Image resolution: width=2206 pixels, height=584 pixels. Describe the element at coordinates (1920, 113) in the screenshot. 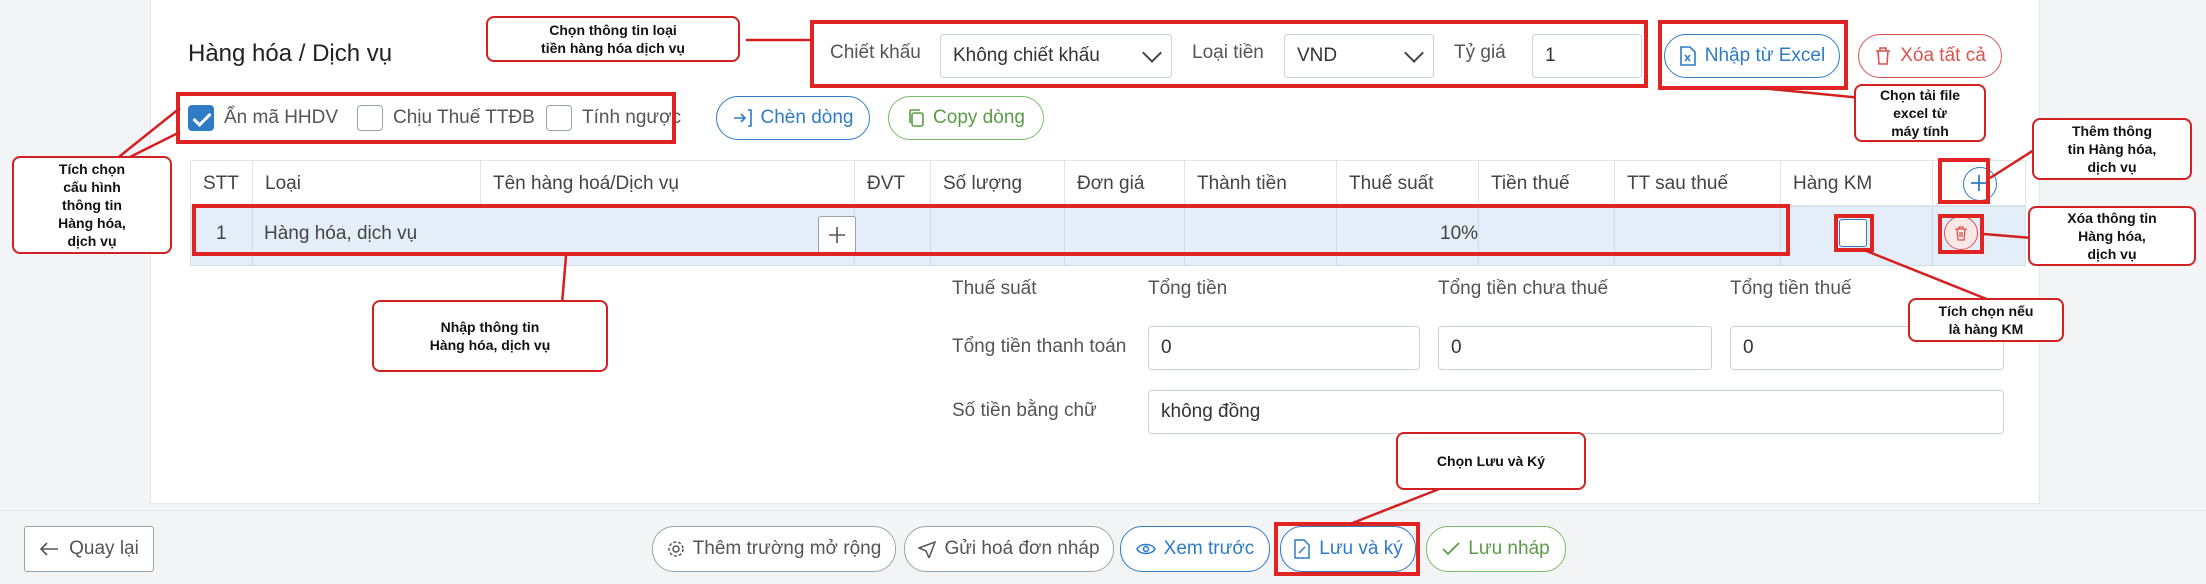

I see `callout-excel: Chọn tải file excel từ máy tính` at that location.